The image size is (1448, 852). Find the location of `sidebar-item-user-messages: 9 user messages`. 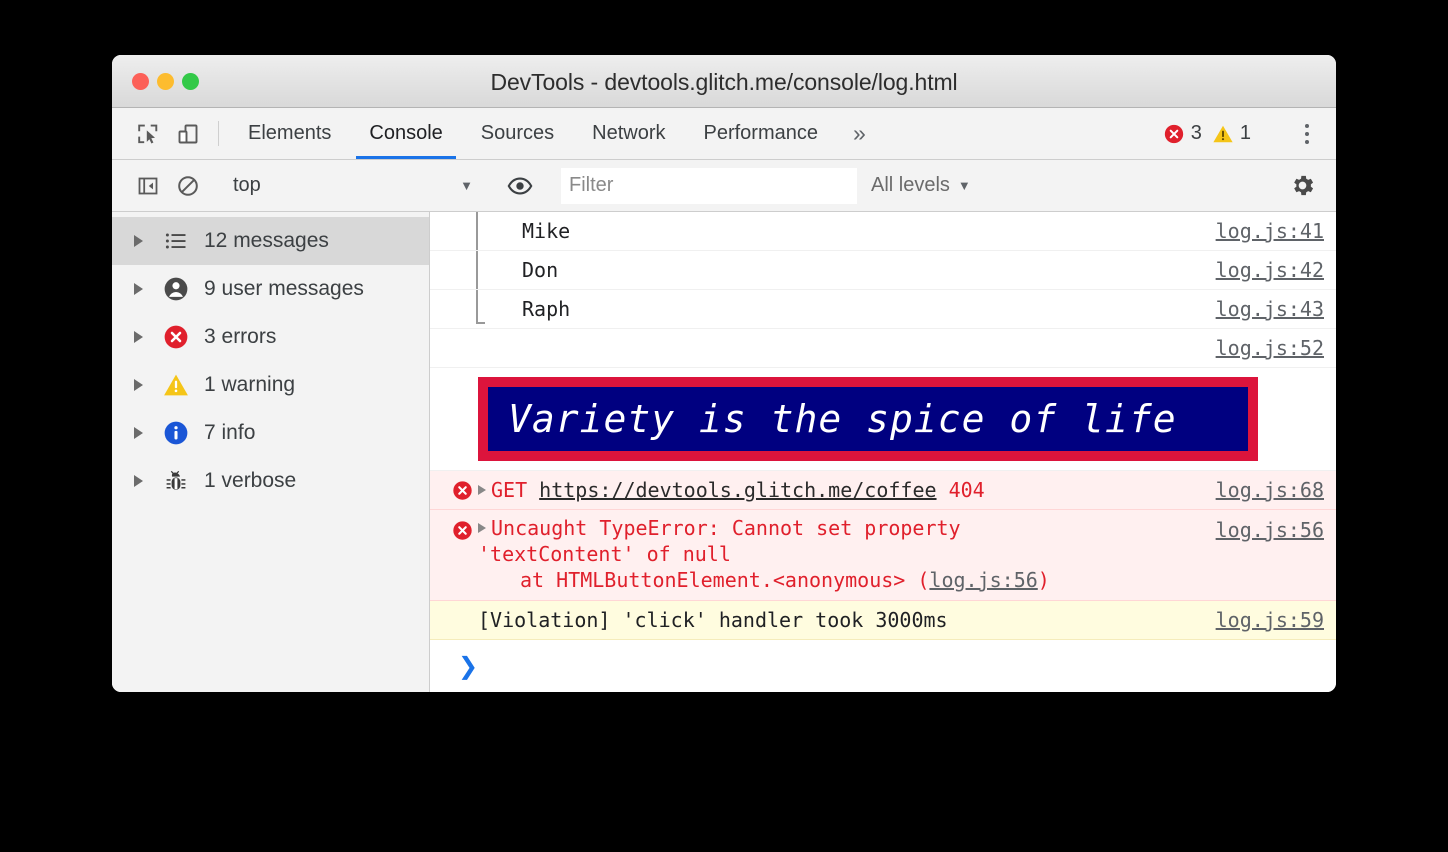

sidebar-item-user-messages: 9 user messages is located at coordinates (270, 289).